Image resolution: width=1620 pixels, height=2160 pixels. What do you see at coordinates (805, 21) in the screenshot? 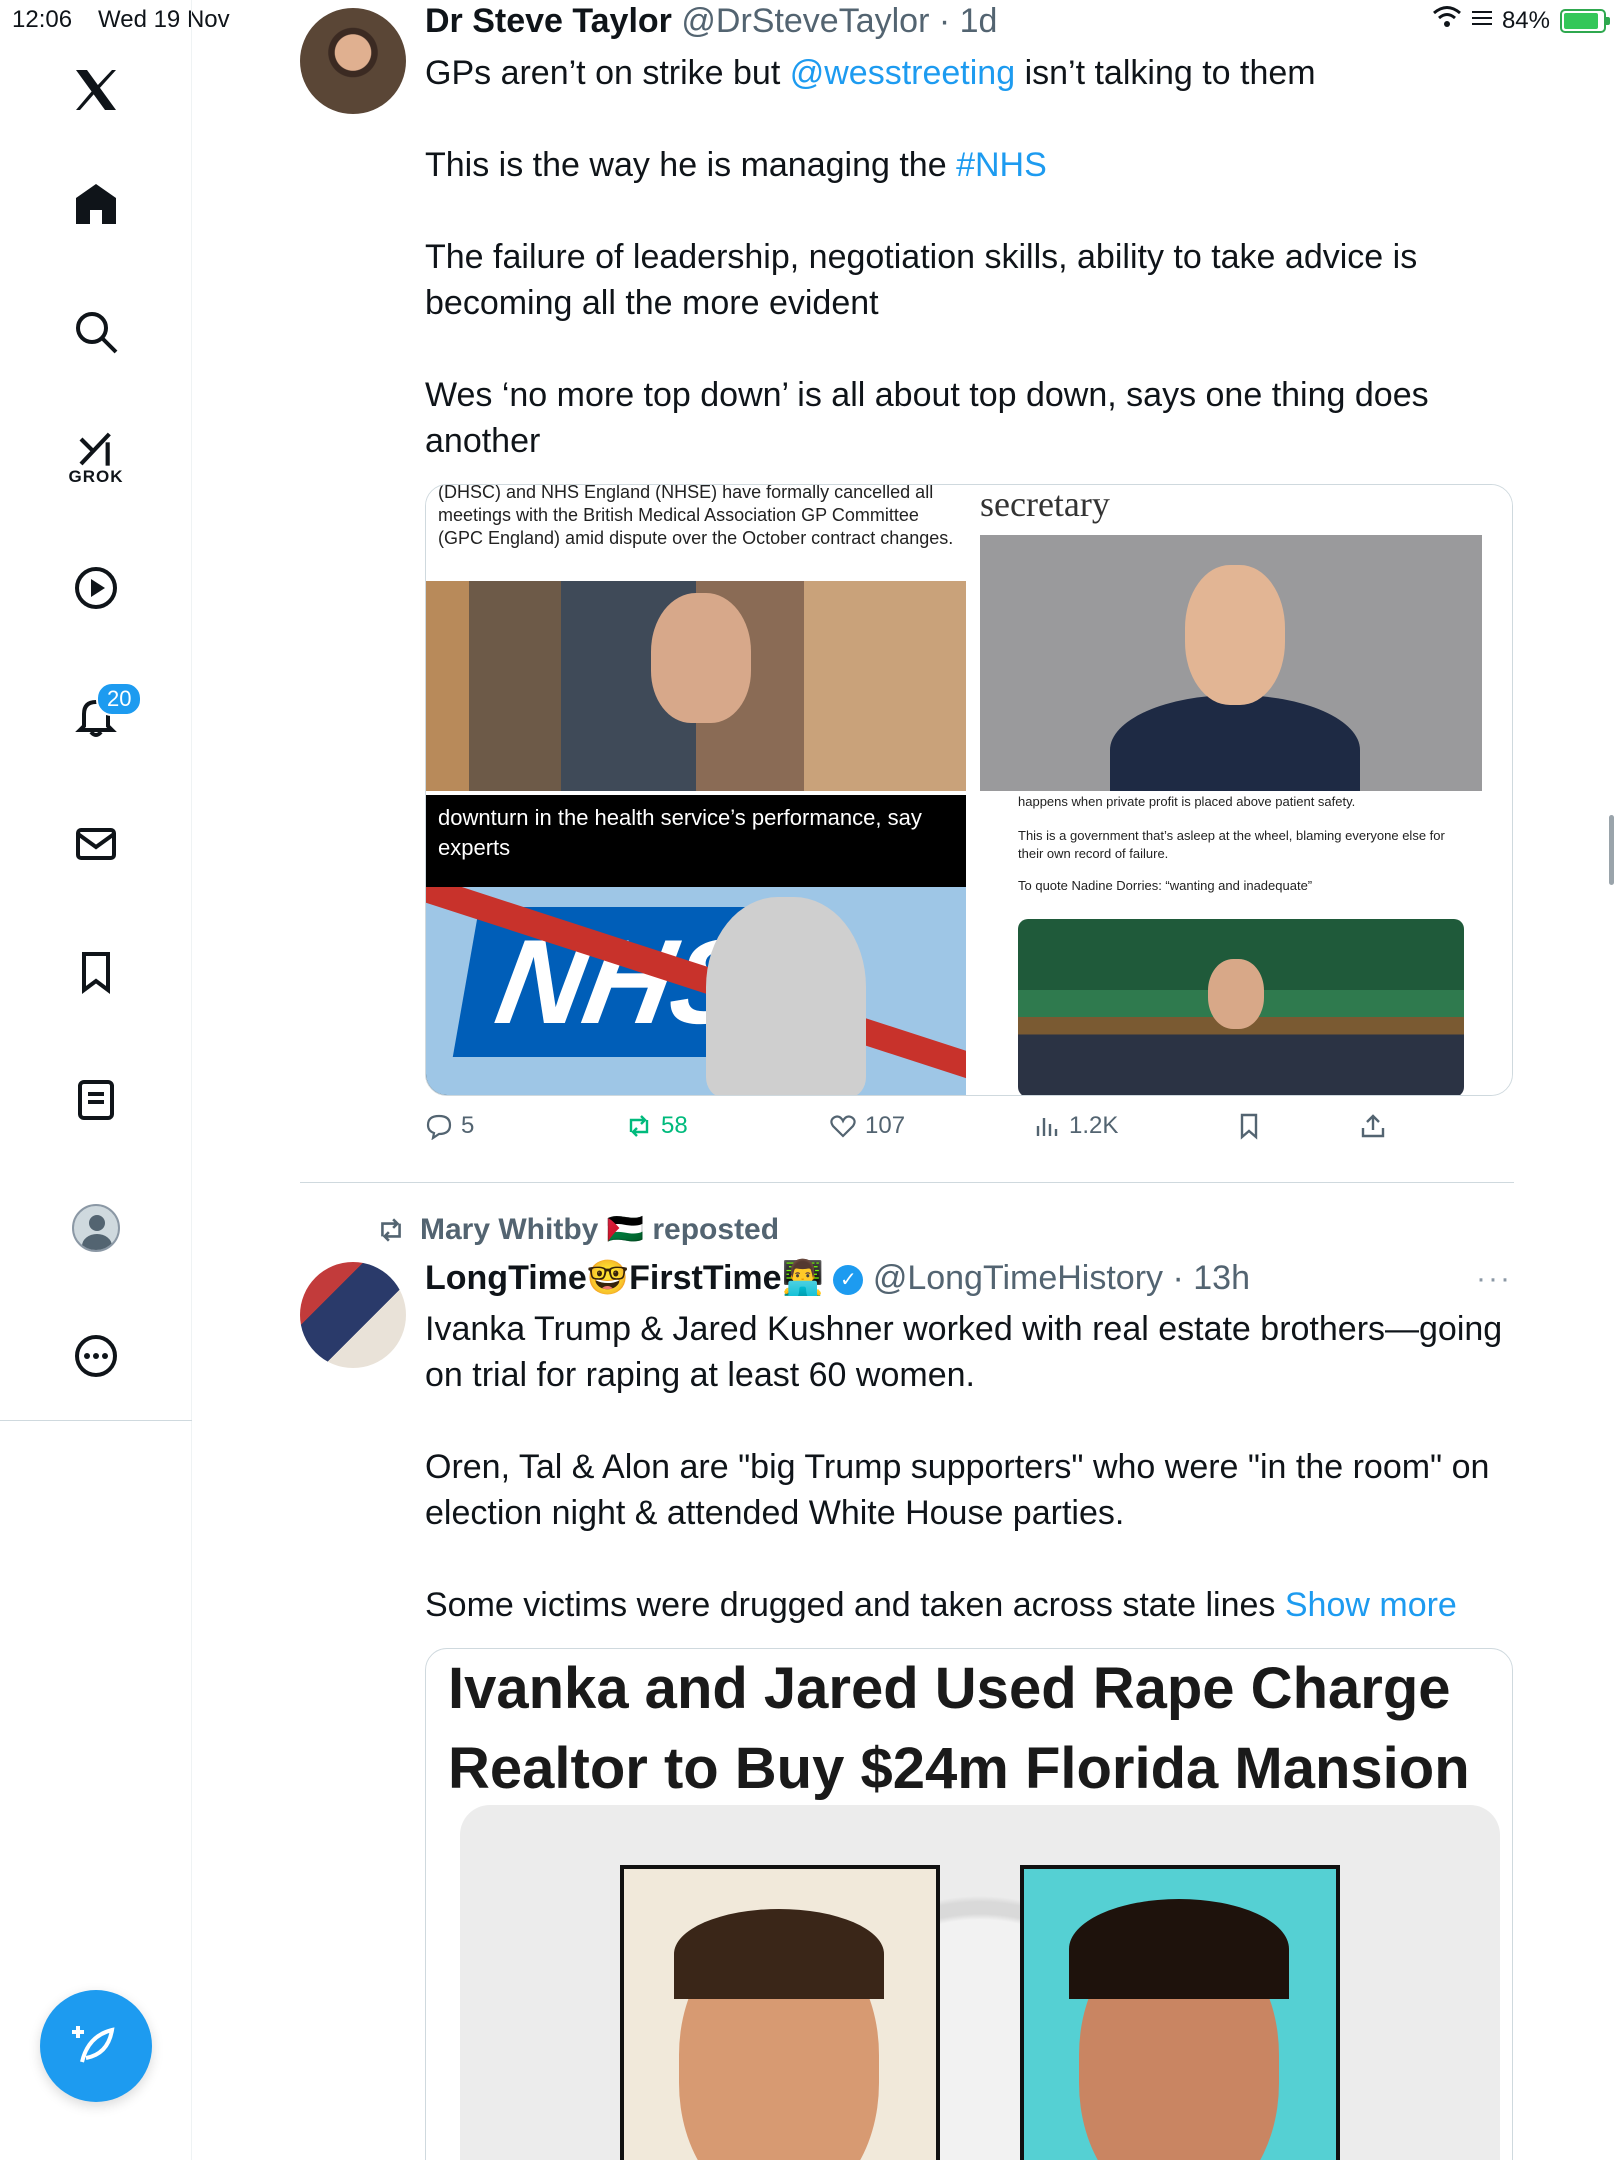
I see `author-handle: @DrSteveTaylor` at bounding box center [805, 21].